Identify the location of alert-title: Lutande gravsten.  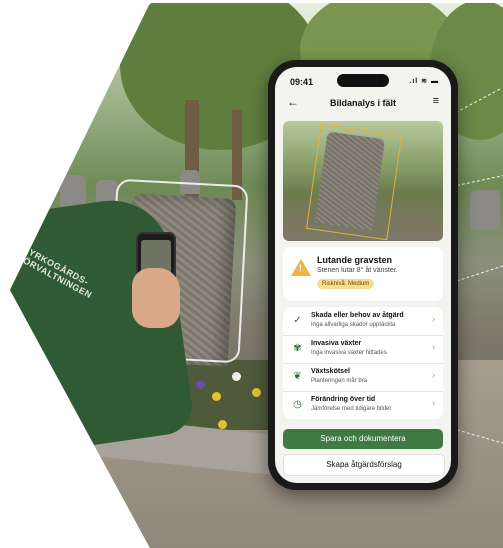
(355, 260).